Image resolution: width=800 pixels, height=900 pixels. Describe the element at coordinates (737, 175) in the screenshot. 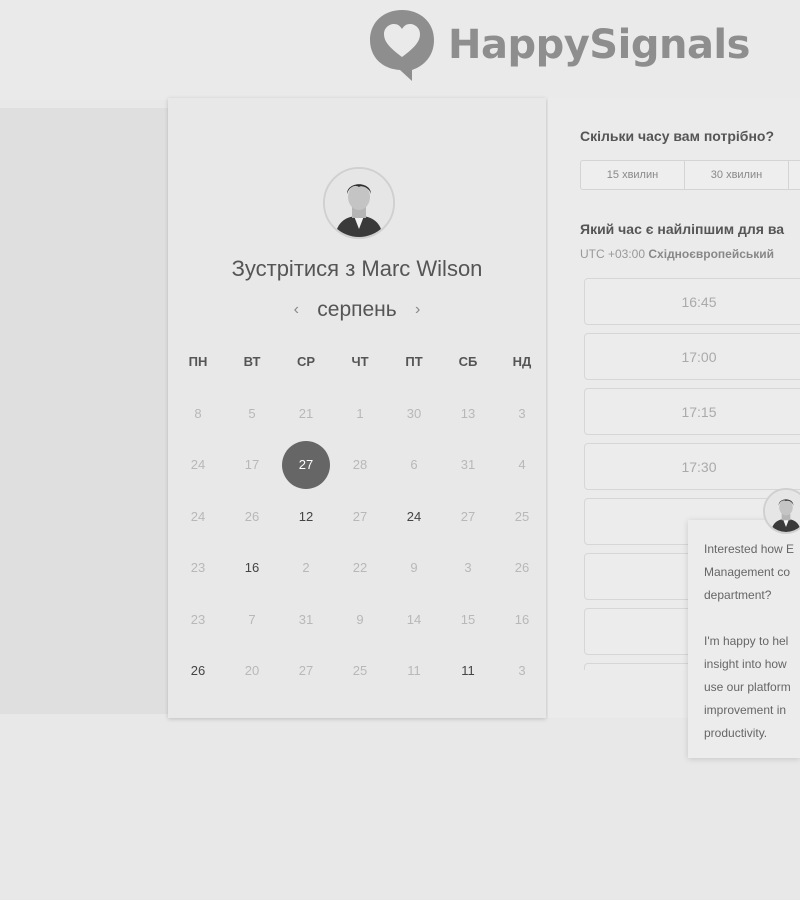

I see `duration-option: 30 хвилин` at that location.